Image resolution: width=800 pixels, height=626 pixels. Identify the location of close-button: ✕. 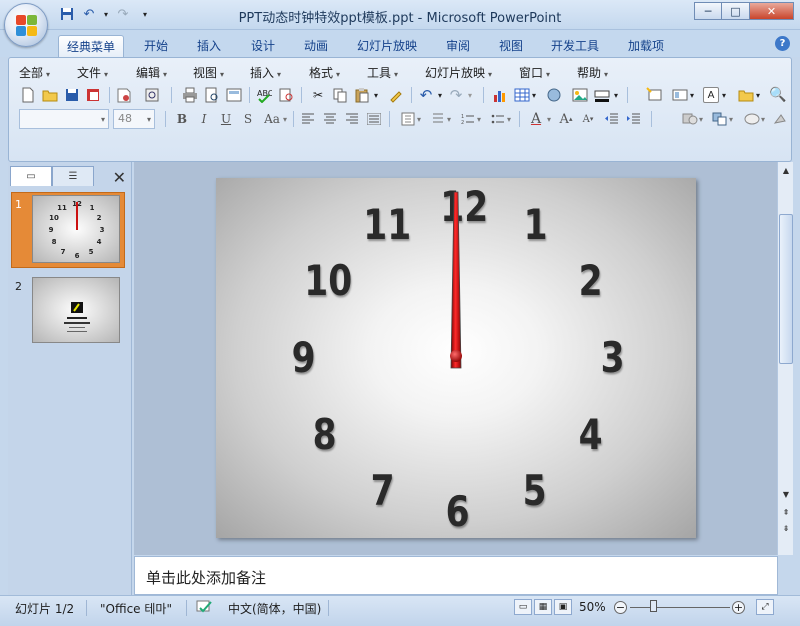
(772, 11).